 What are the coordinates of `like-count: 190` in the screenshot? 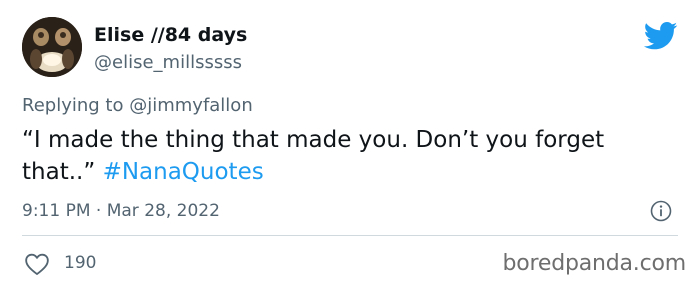 It's located at (80, 263).